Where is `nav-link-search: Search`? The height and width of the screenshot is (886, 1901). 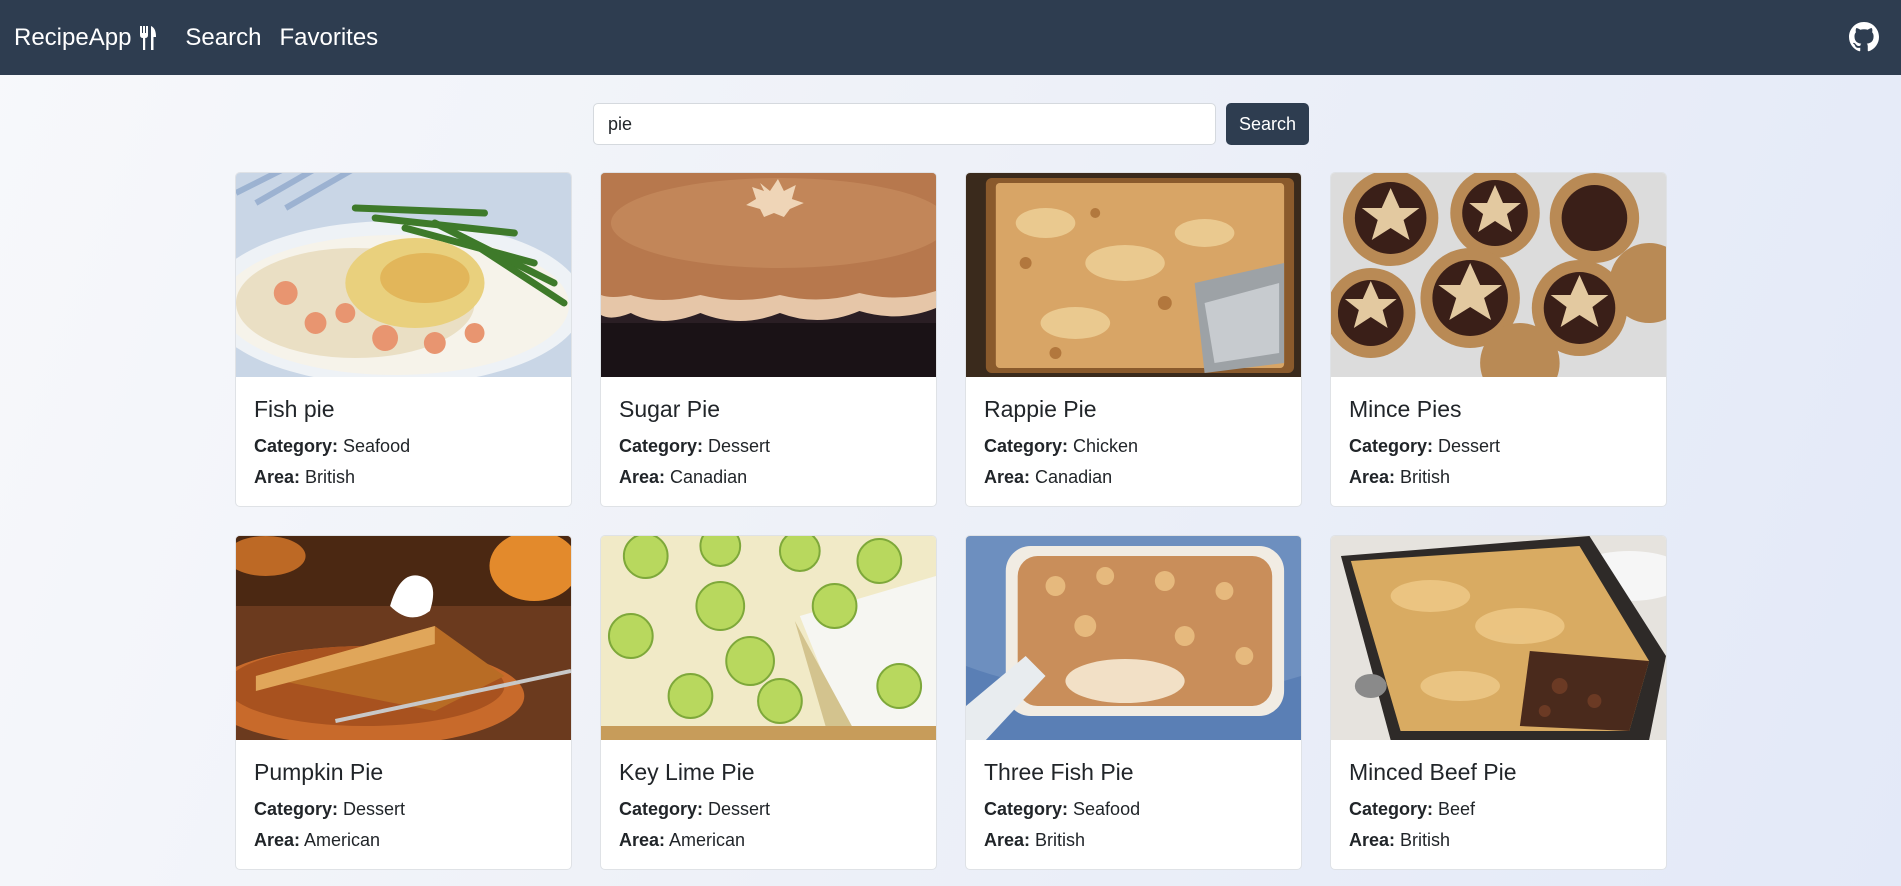
nav-link-search: Search is located at coordinates (223, 38).